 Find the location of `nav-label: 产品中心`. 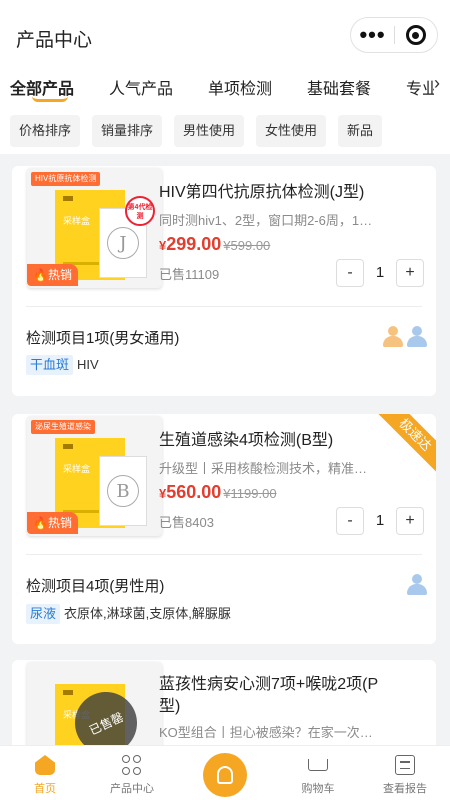

nav-label: 产品中心 is located at coordinates (132, 789).